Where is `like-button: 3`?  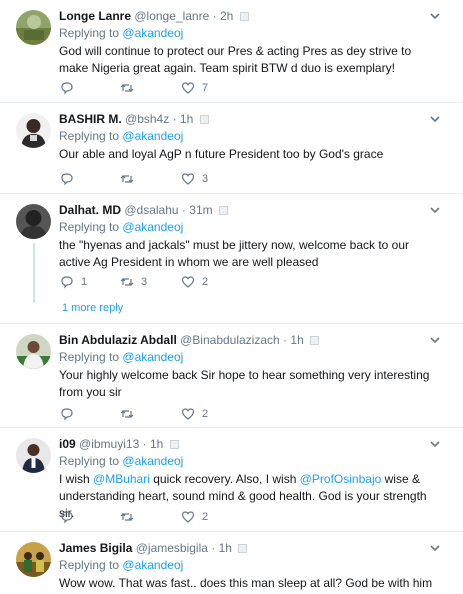
like-button: 3 is located at coordinates (194, 179).